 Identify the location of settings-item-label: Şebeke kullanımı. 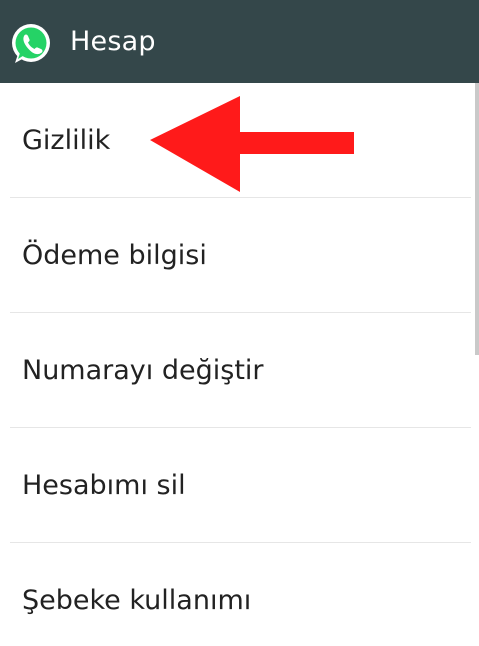
(137, 600).